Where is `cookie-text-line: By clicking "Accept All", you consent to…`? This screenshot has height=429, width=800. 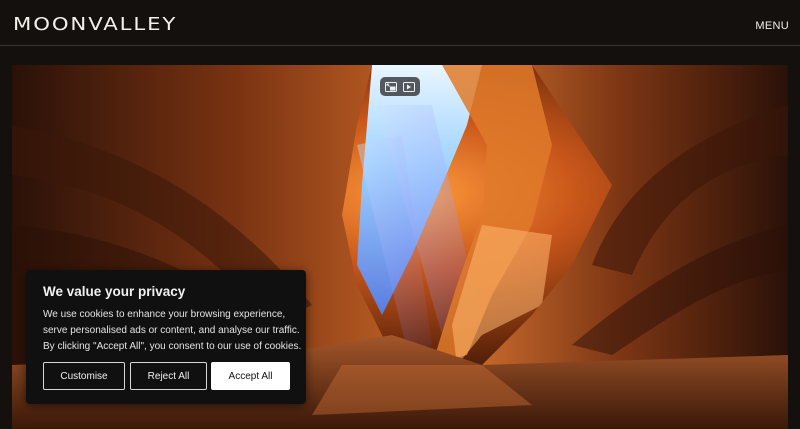 cookie-text-line: By clicking "Accept All", you consent to… is located at coordinates (172, 346).